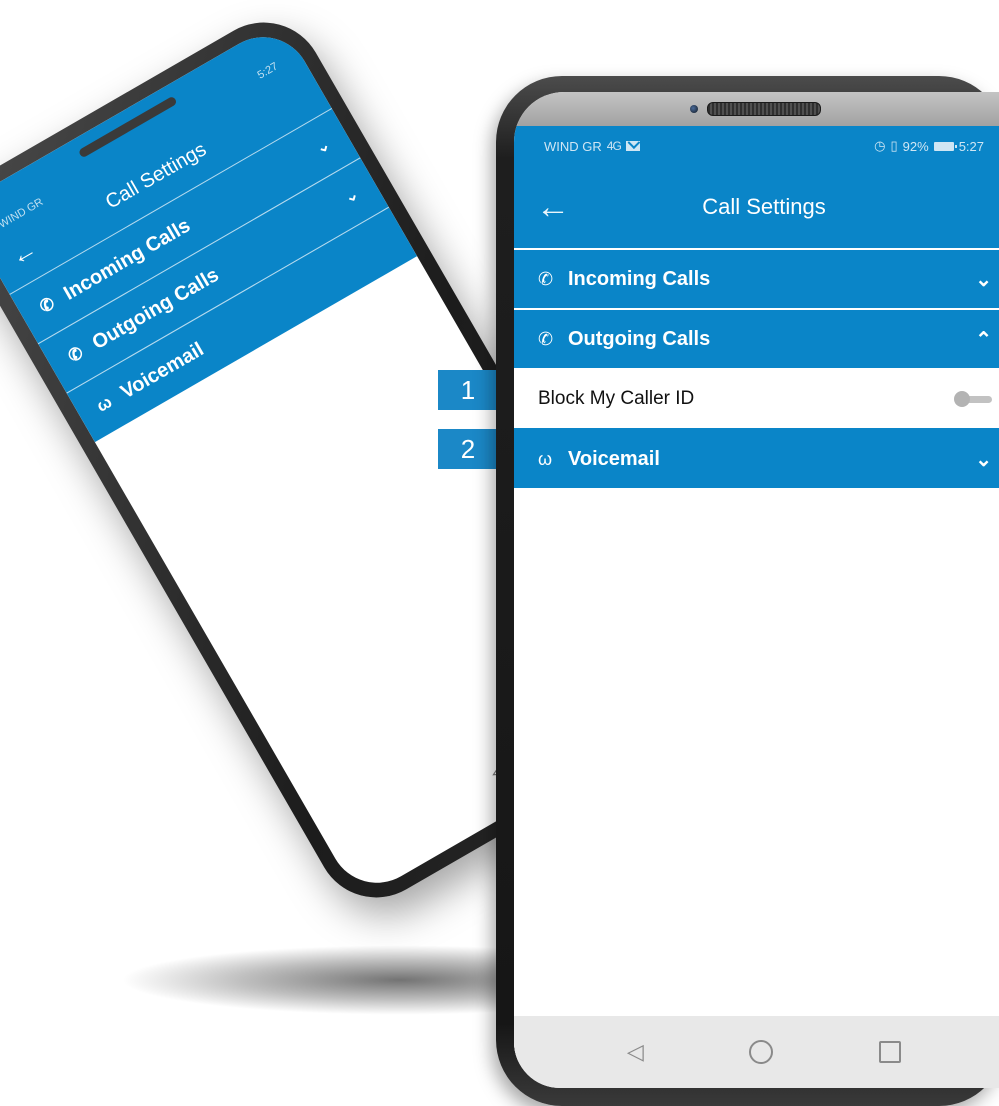 The width and height of the screenshot is (999, 1106). I want to click on outgoing-call-icon: ✆, so click(546, 338).